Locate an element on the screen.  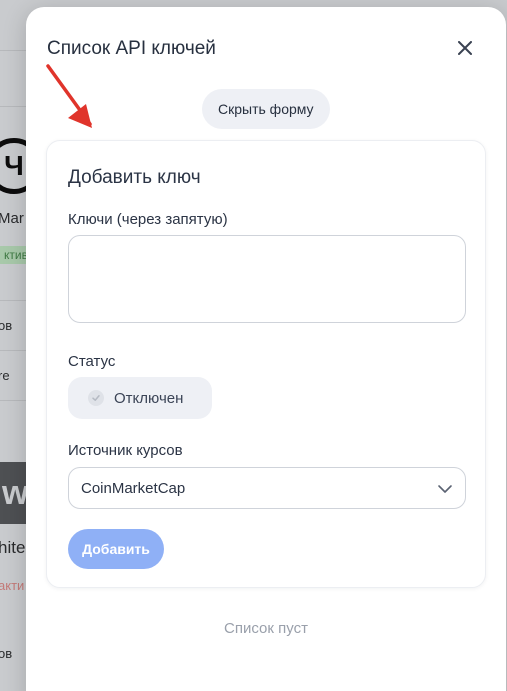
close-icon is located at coordinates (465, 48).